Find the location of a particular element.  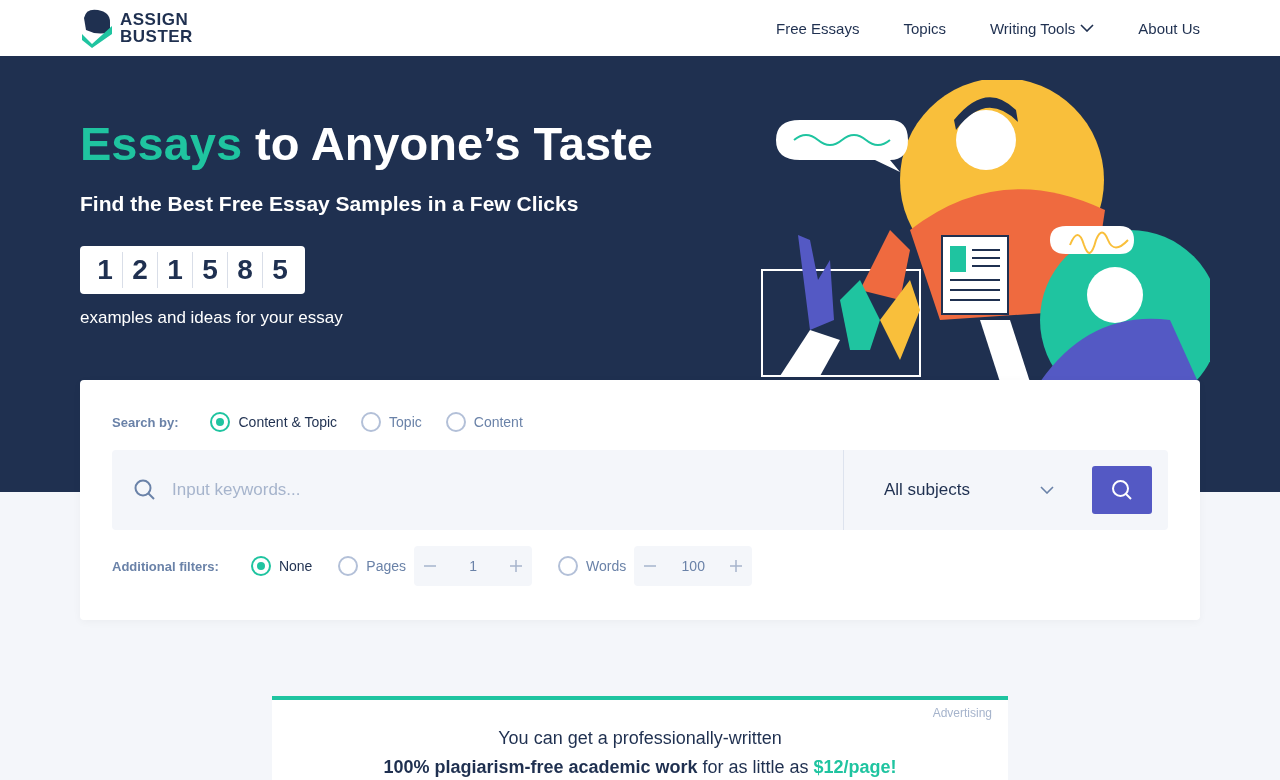

number-stepper: 100 is located at coordinates (693, 566).